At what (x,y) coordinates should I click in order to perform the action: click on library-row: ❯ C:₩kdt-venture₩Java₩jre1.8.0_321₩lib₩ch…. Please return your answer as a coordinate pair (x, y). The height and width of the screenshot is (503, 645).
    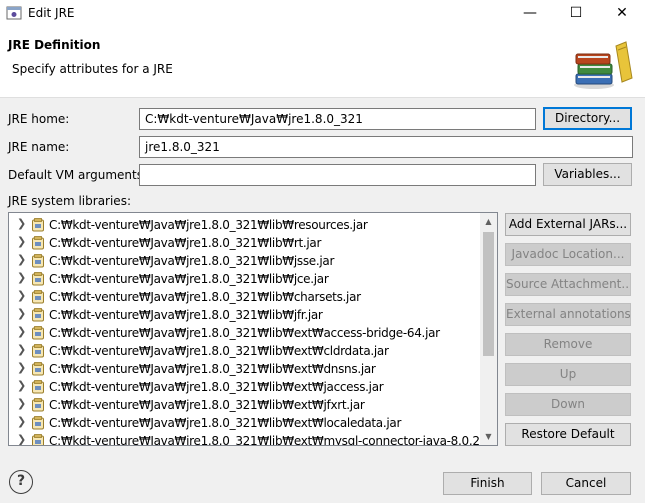
    Looking at the image, I should click on (245, 297).